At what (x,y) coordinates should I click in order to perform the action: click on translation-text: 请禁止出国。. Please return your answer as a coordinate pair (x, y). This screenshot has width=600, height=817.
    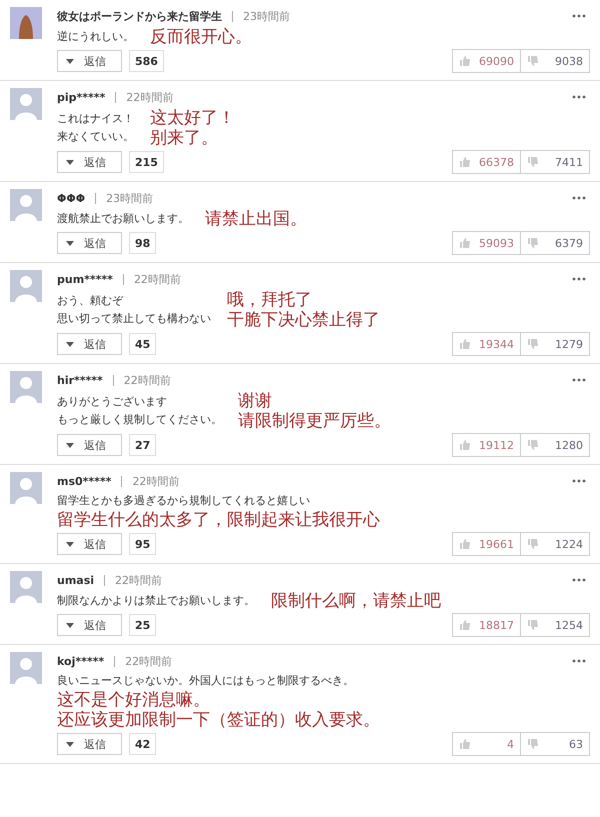
    Looking at the image, I should click on (256, 219).